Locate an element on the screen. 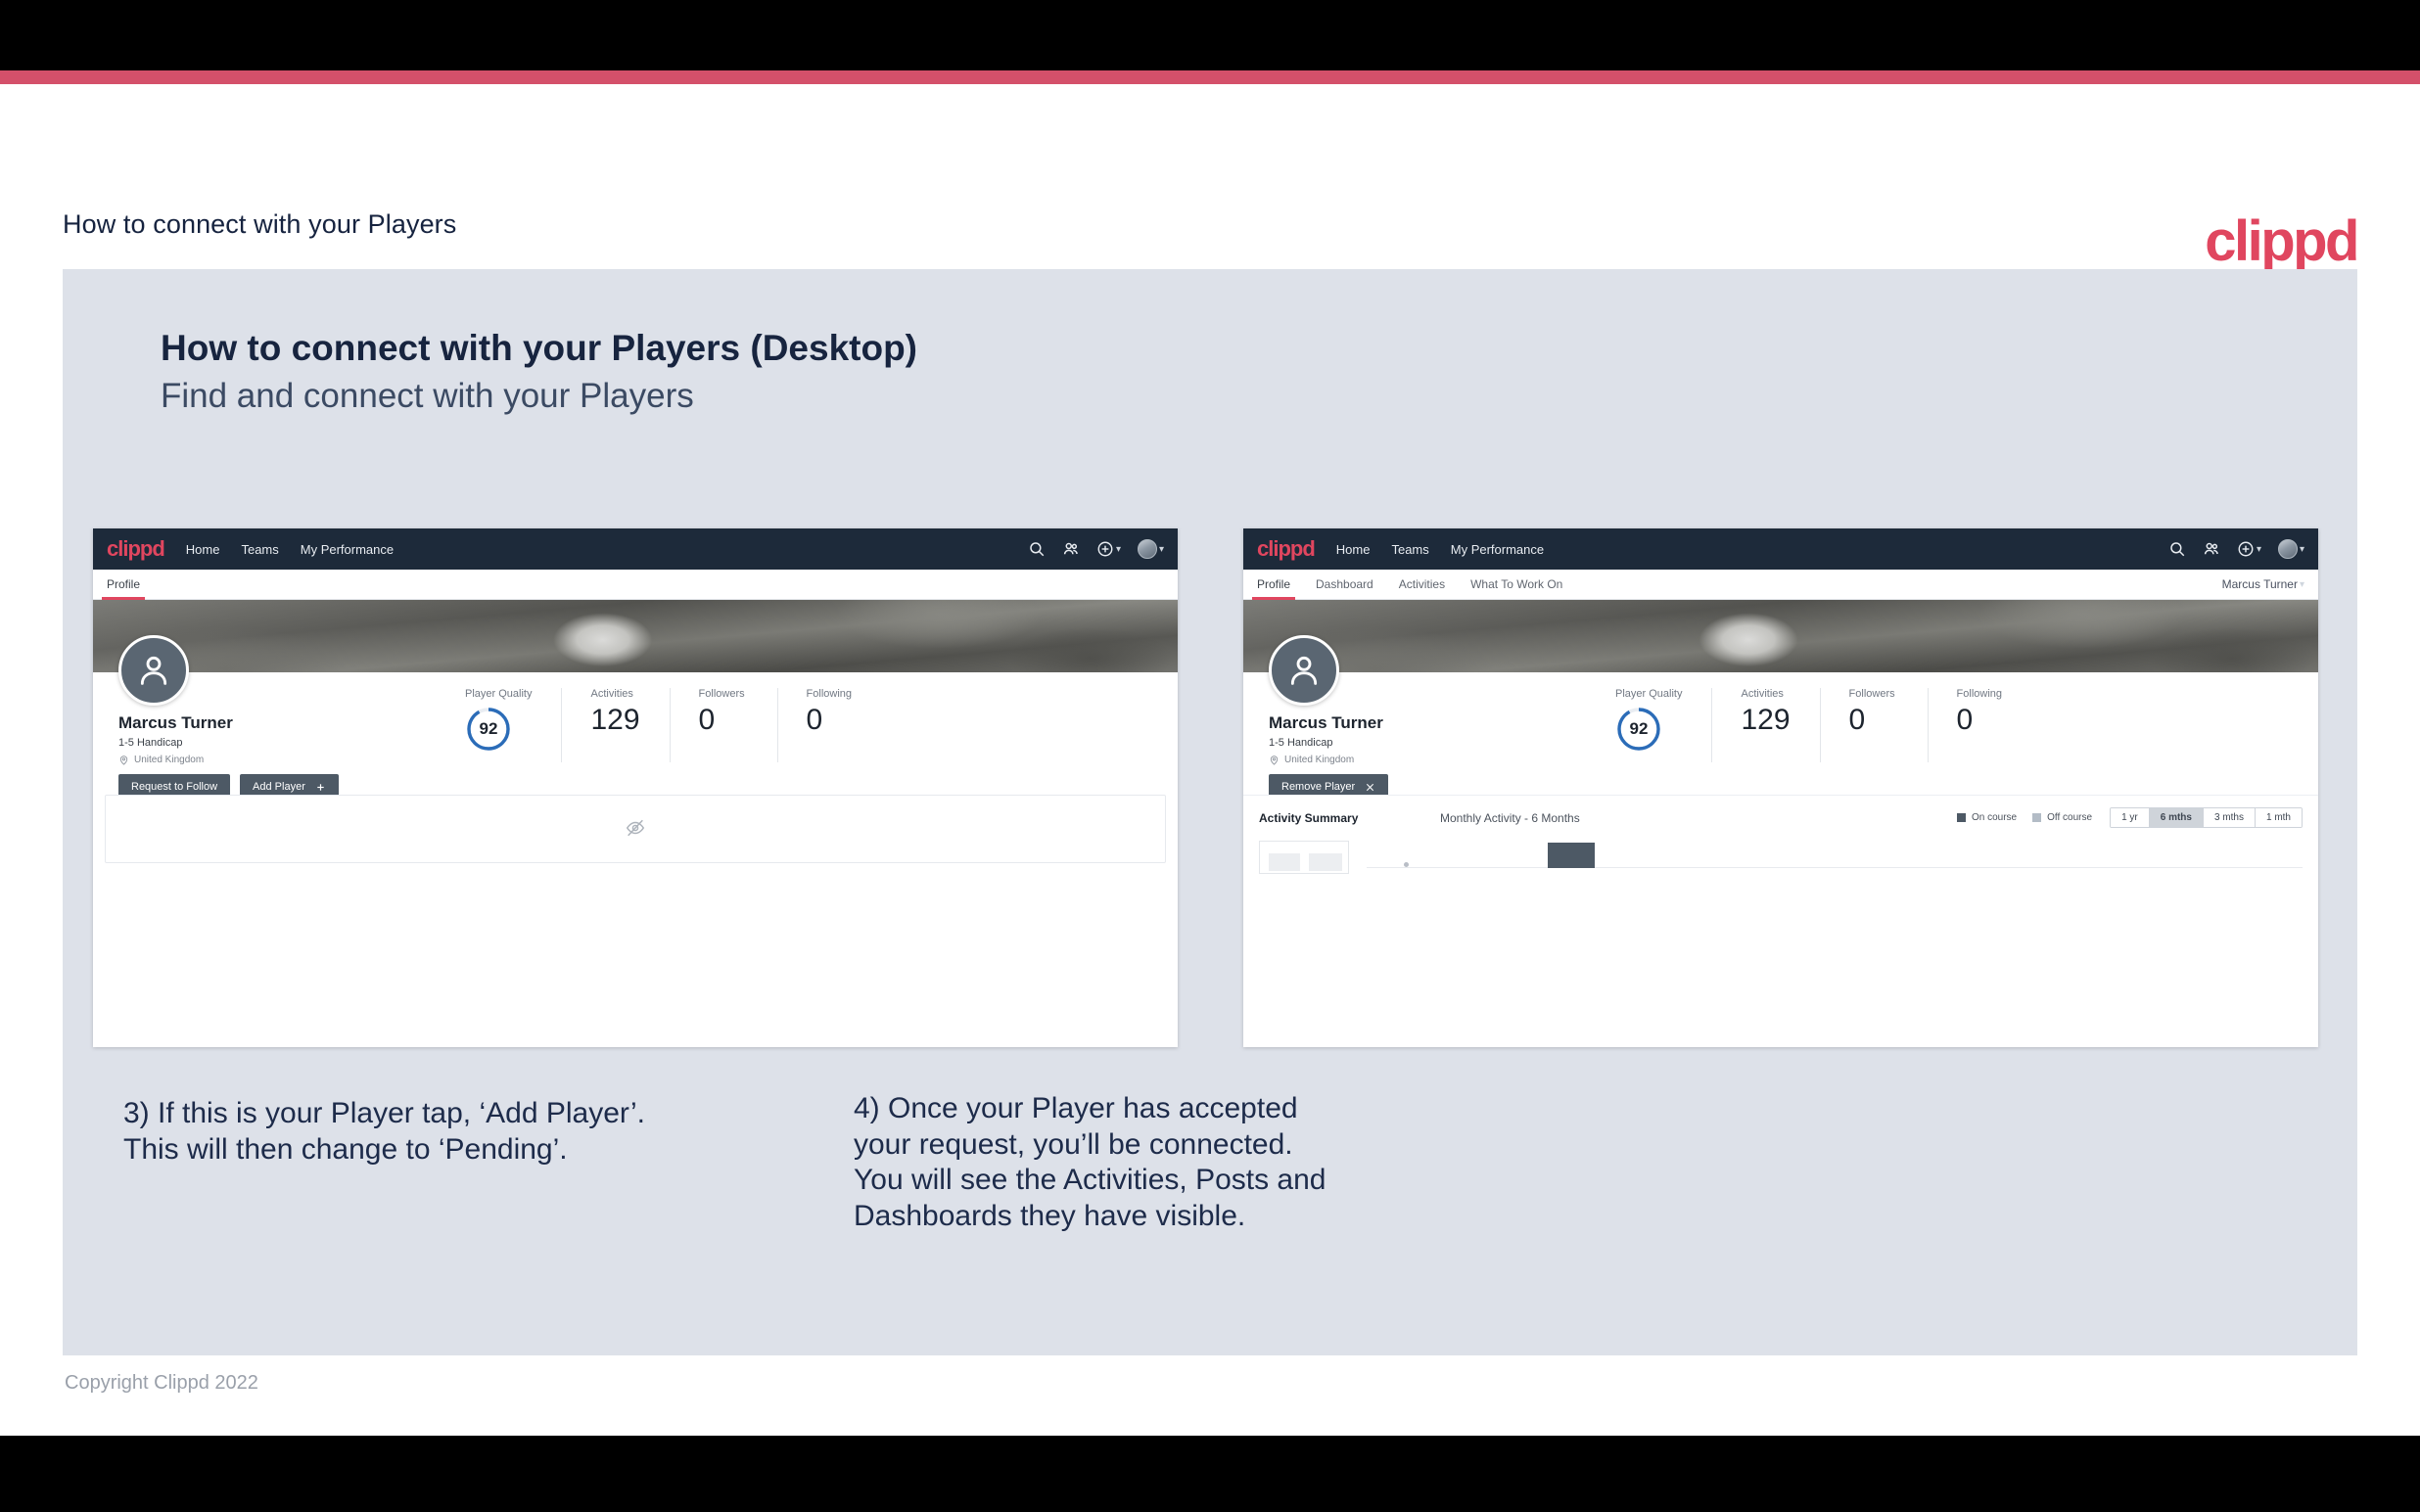 The width and height of the screenshot is (2420, 1512). profile-location-left: United Kingdom is located at coordinates (161, 760).